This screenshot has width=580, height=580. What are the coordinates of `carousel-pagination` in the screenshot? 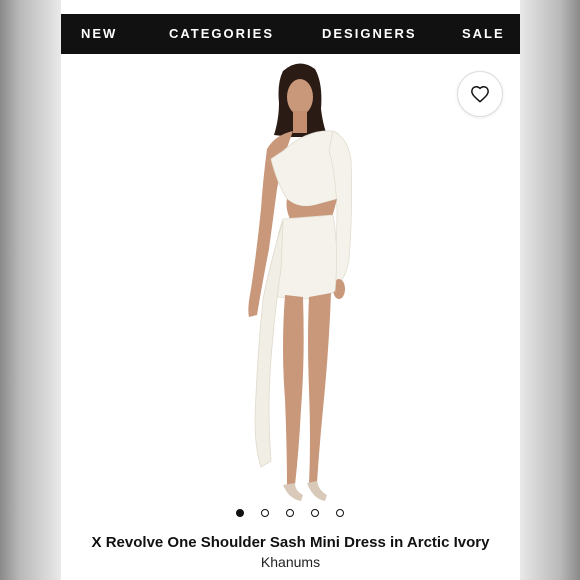 It's located at (290, 515).